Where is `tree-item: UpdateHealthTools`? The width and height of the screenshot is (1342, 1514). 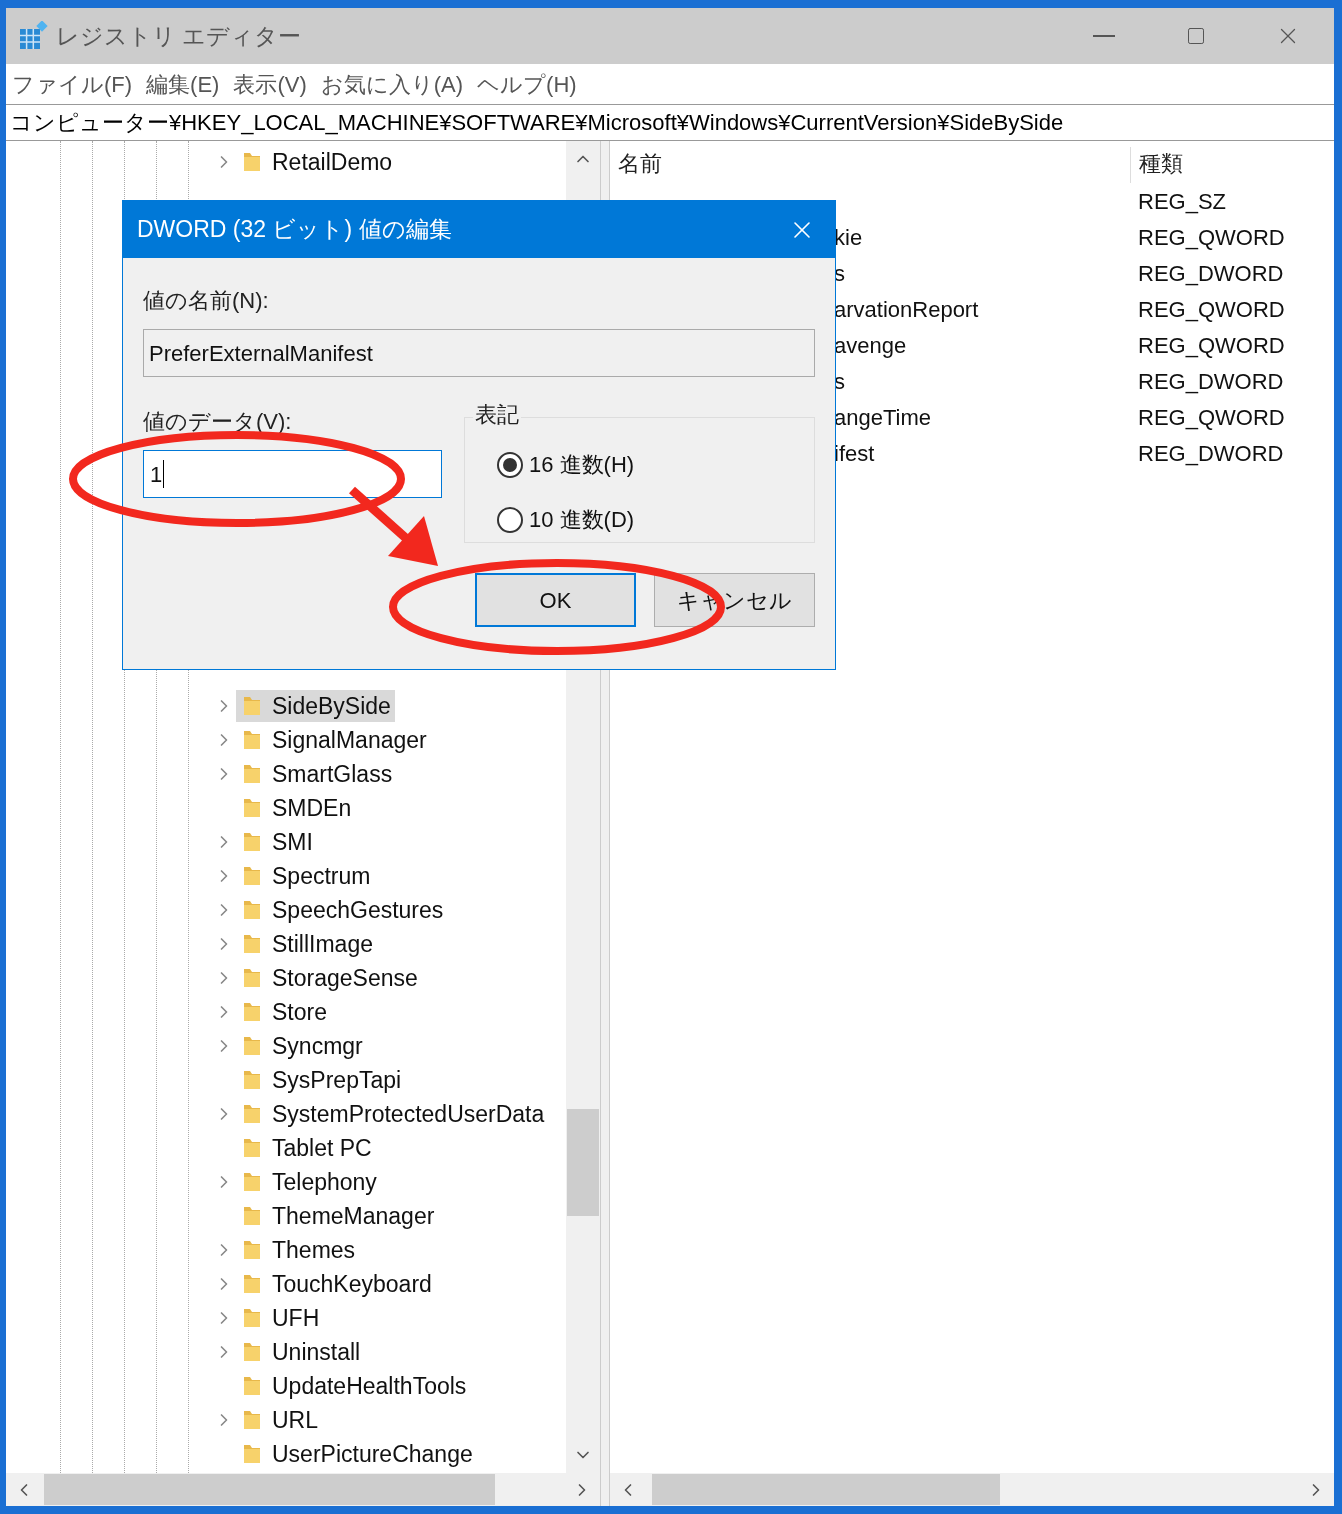
tree-item: UpdateHealthTools is located at coordinates (353, 1386).